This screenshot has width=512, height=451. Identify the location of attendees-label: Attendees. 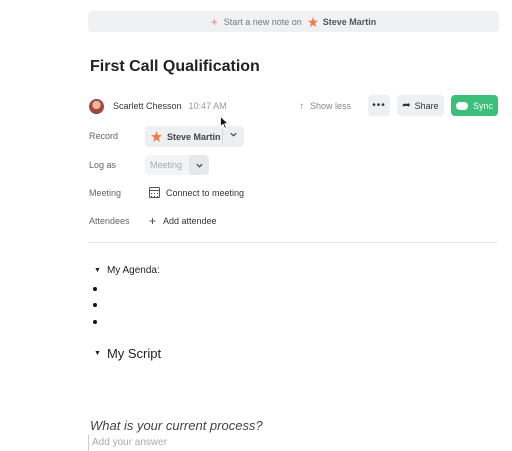
(109, 221).